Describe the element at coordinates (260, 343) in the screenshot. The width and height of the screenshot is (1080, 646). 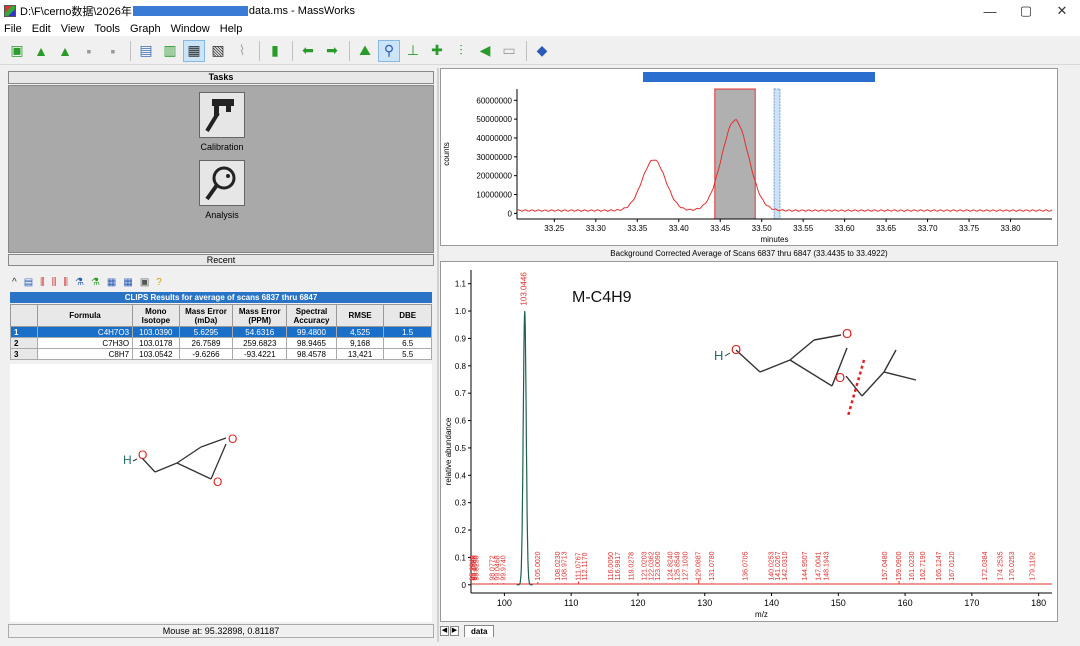
I see `mass-error-ppm-cell: 259.6823` at that location.